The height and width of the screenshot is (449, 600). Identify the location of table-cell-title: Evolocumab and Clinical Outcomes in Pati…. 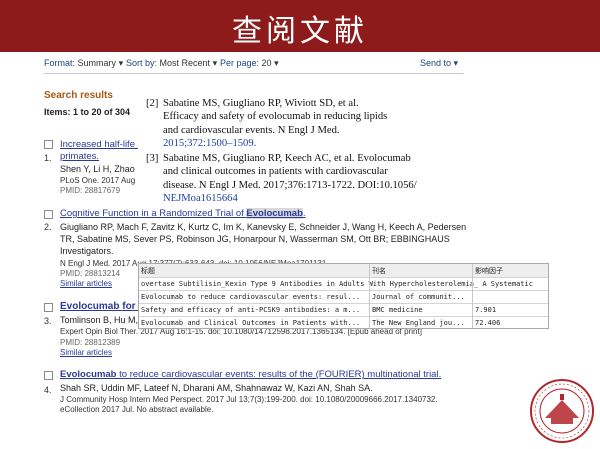
(251, 323).